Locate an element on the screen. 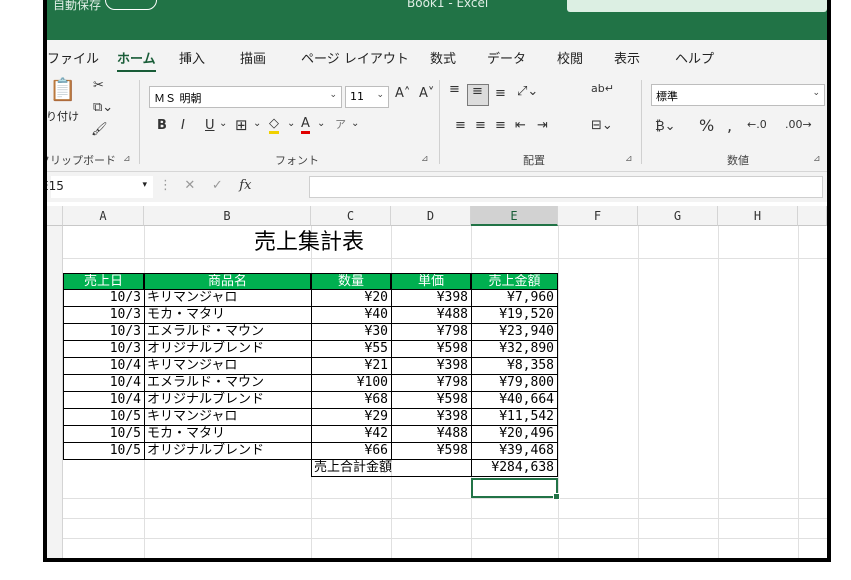 Image resolution: width=851 pixels, height=580 pixels. copy-icon: ⧉⌄ is located at coordinates (103, 107).